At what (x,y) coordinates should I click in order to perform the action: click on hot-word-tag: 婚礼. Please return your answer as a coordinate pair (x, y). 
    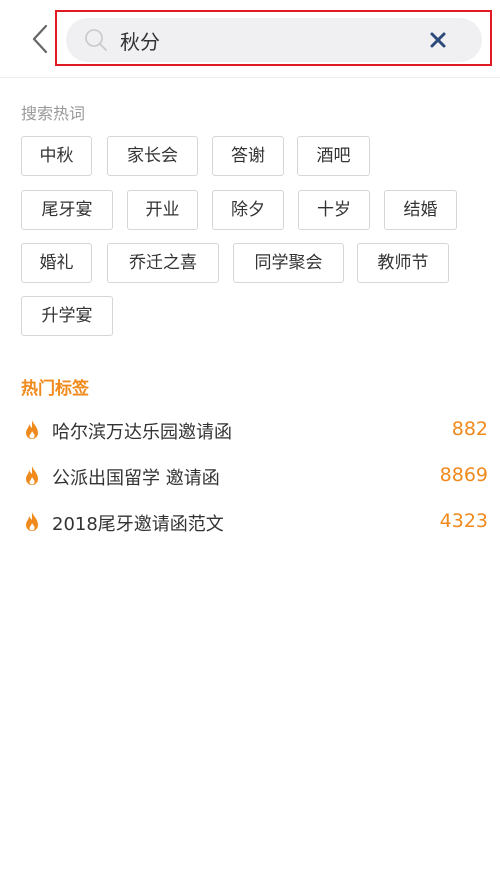
    Looking at the image, I should click on (56, 263).